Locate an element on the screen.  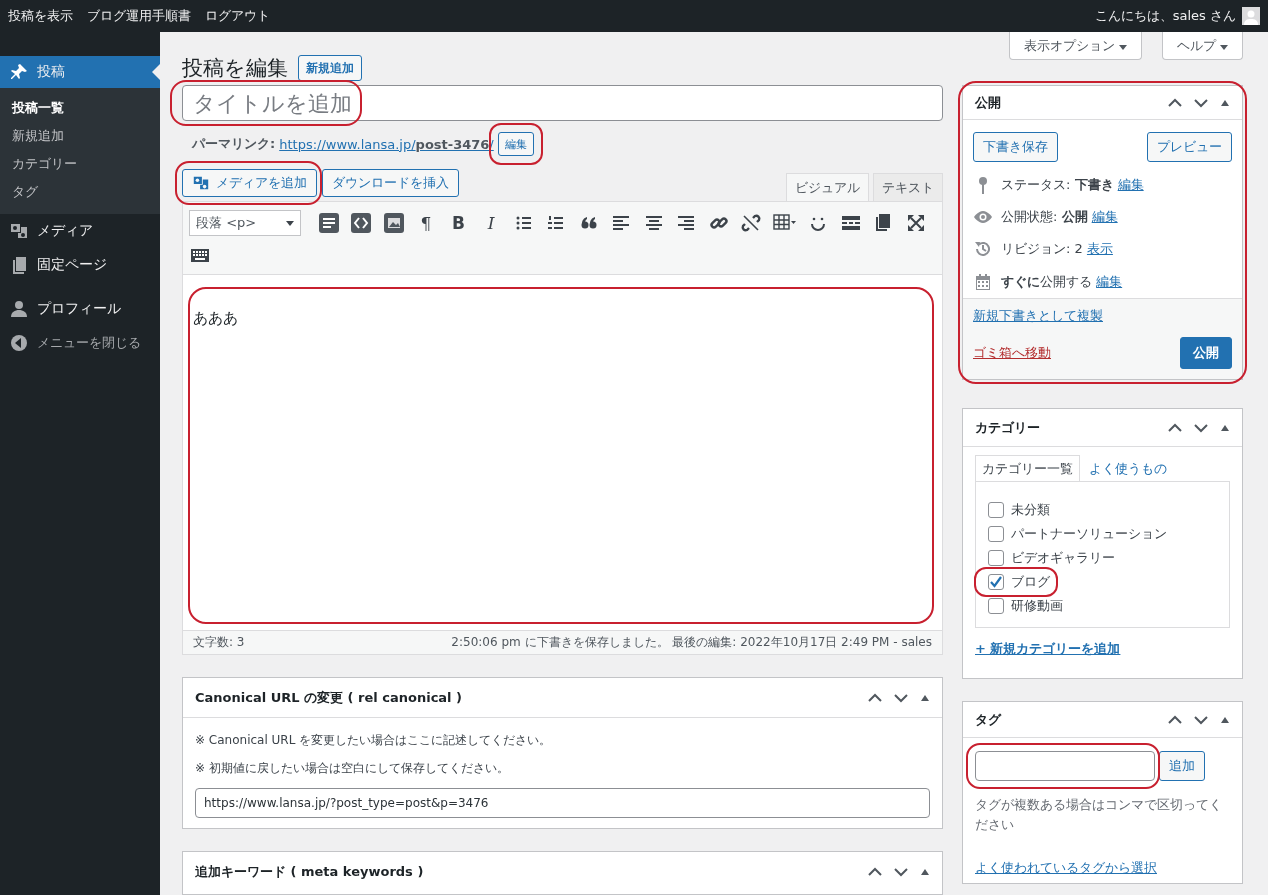
format-dropdown: 段落 <p> is located at coordinates (245, 223).